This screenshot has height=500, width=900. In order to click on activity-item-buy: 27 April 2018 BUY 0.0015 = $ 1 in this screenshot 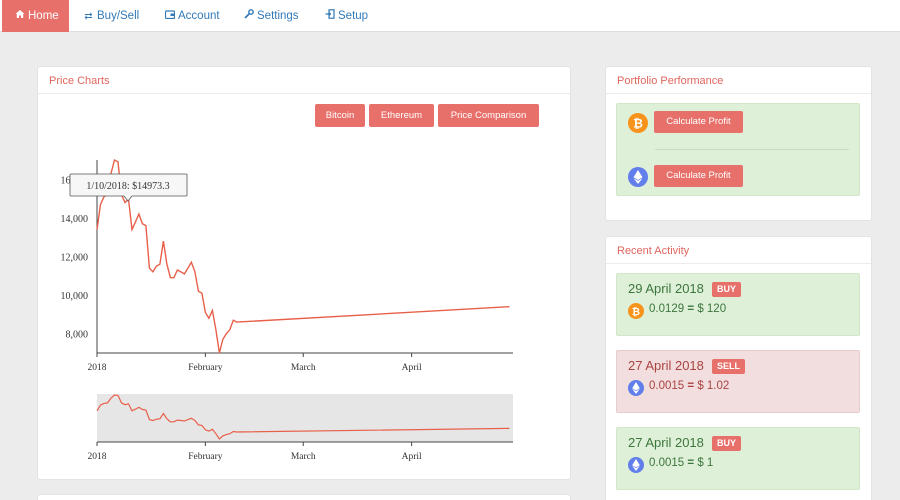, I will do `click(738, 458)`.